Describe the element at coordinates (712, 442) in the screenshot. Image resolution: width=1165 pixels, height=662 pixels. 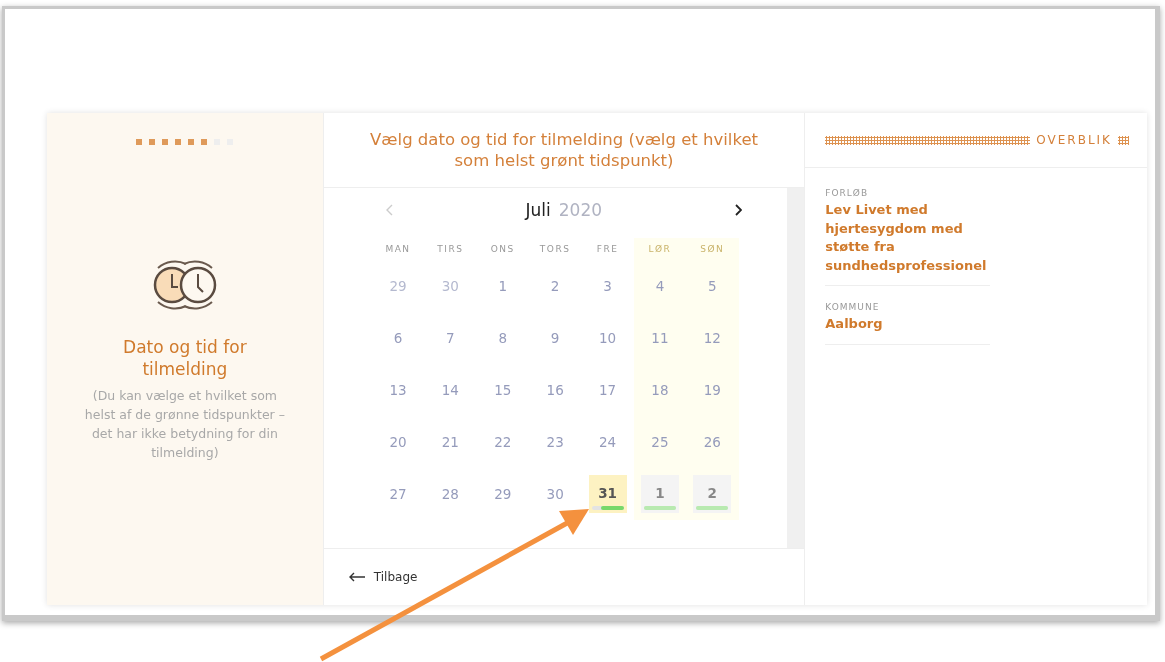
I see `day-number: 26` at that location.